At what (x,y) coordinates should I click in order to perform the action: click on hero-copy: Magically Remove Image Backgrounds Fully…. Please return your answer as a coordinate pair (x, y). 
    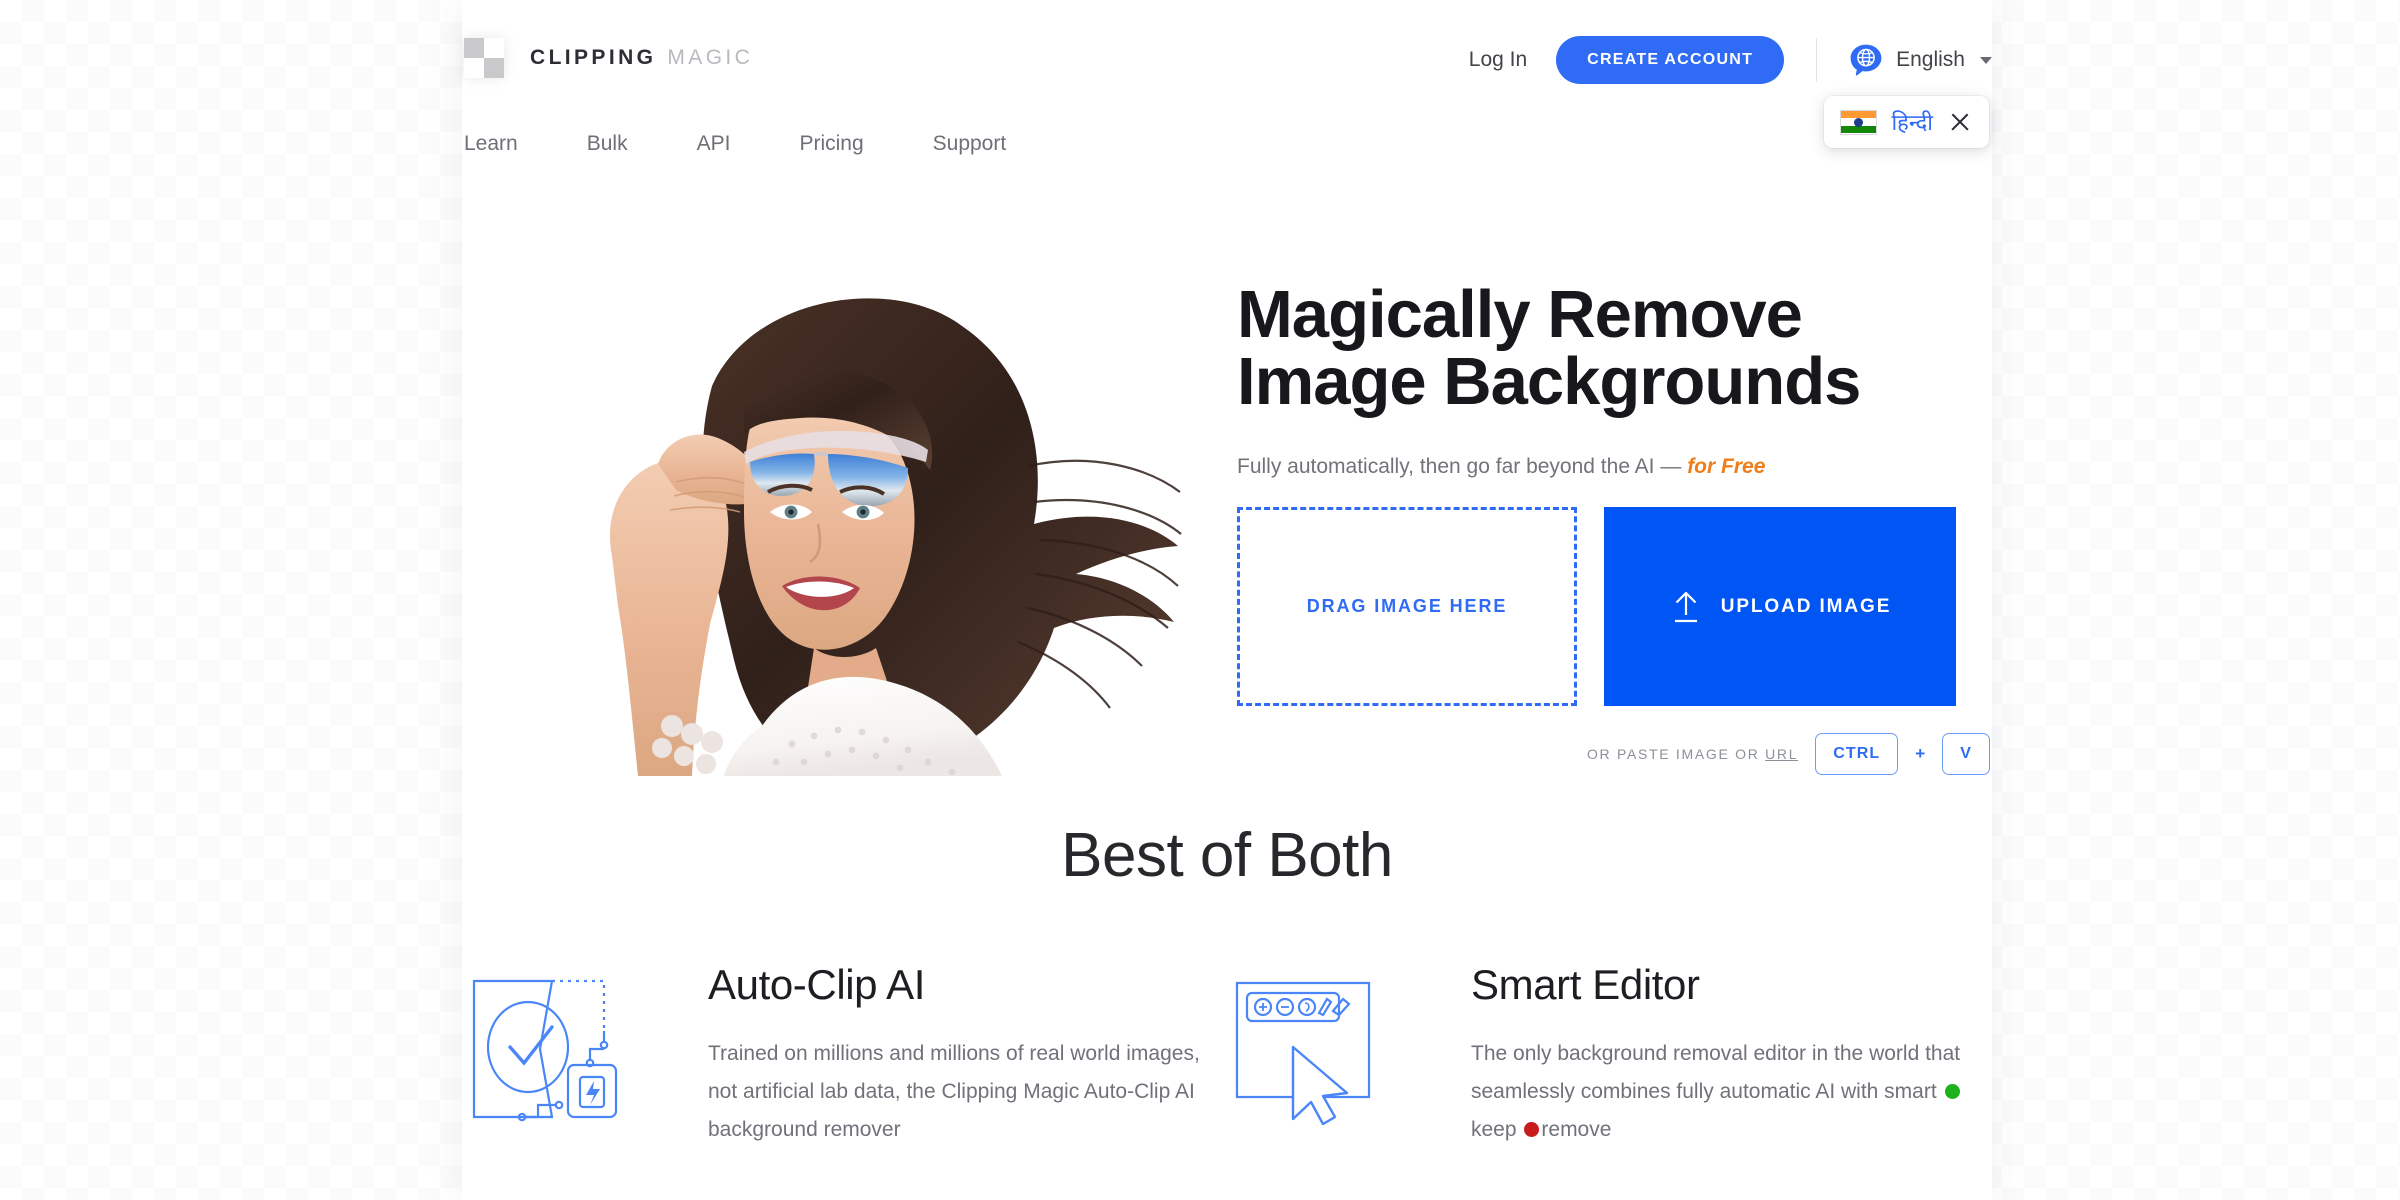
    Looking at the image, I should click on (1614, 528).